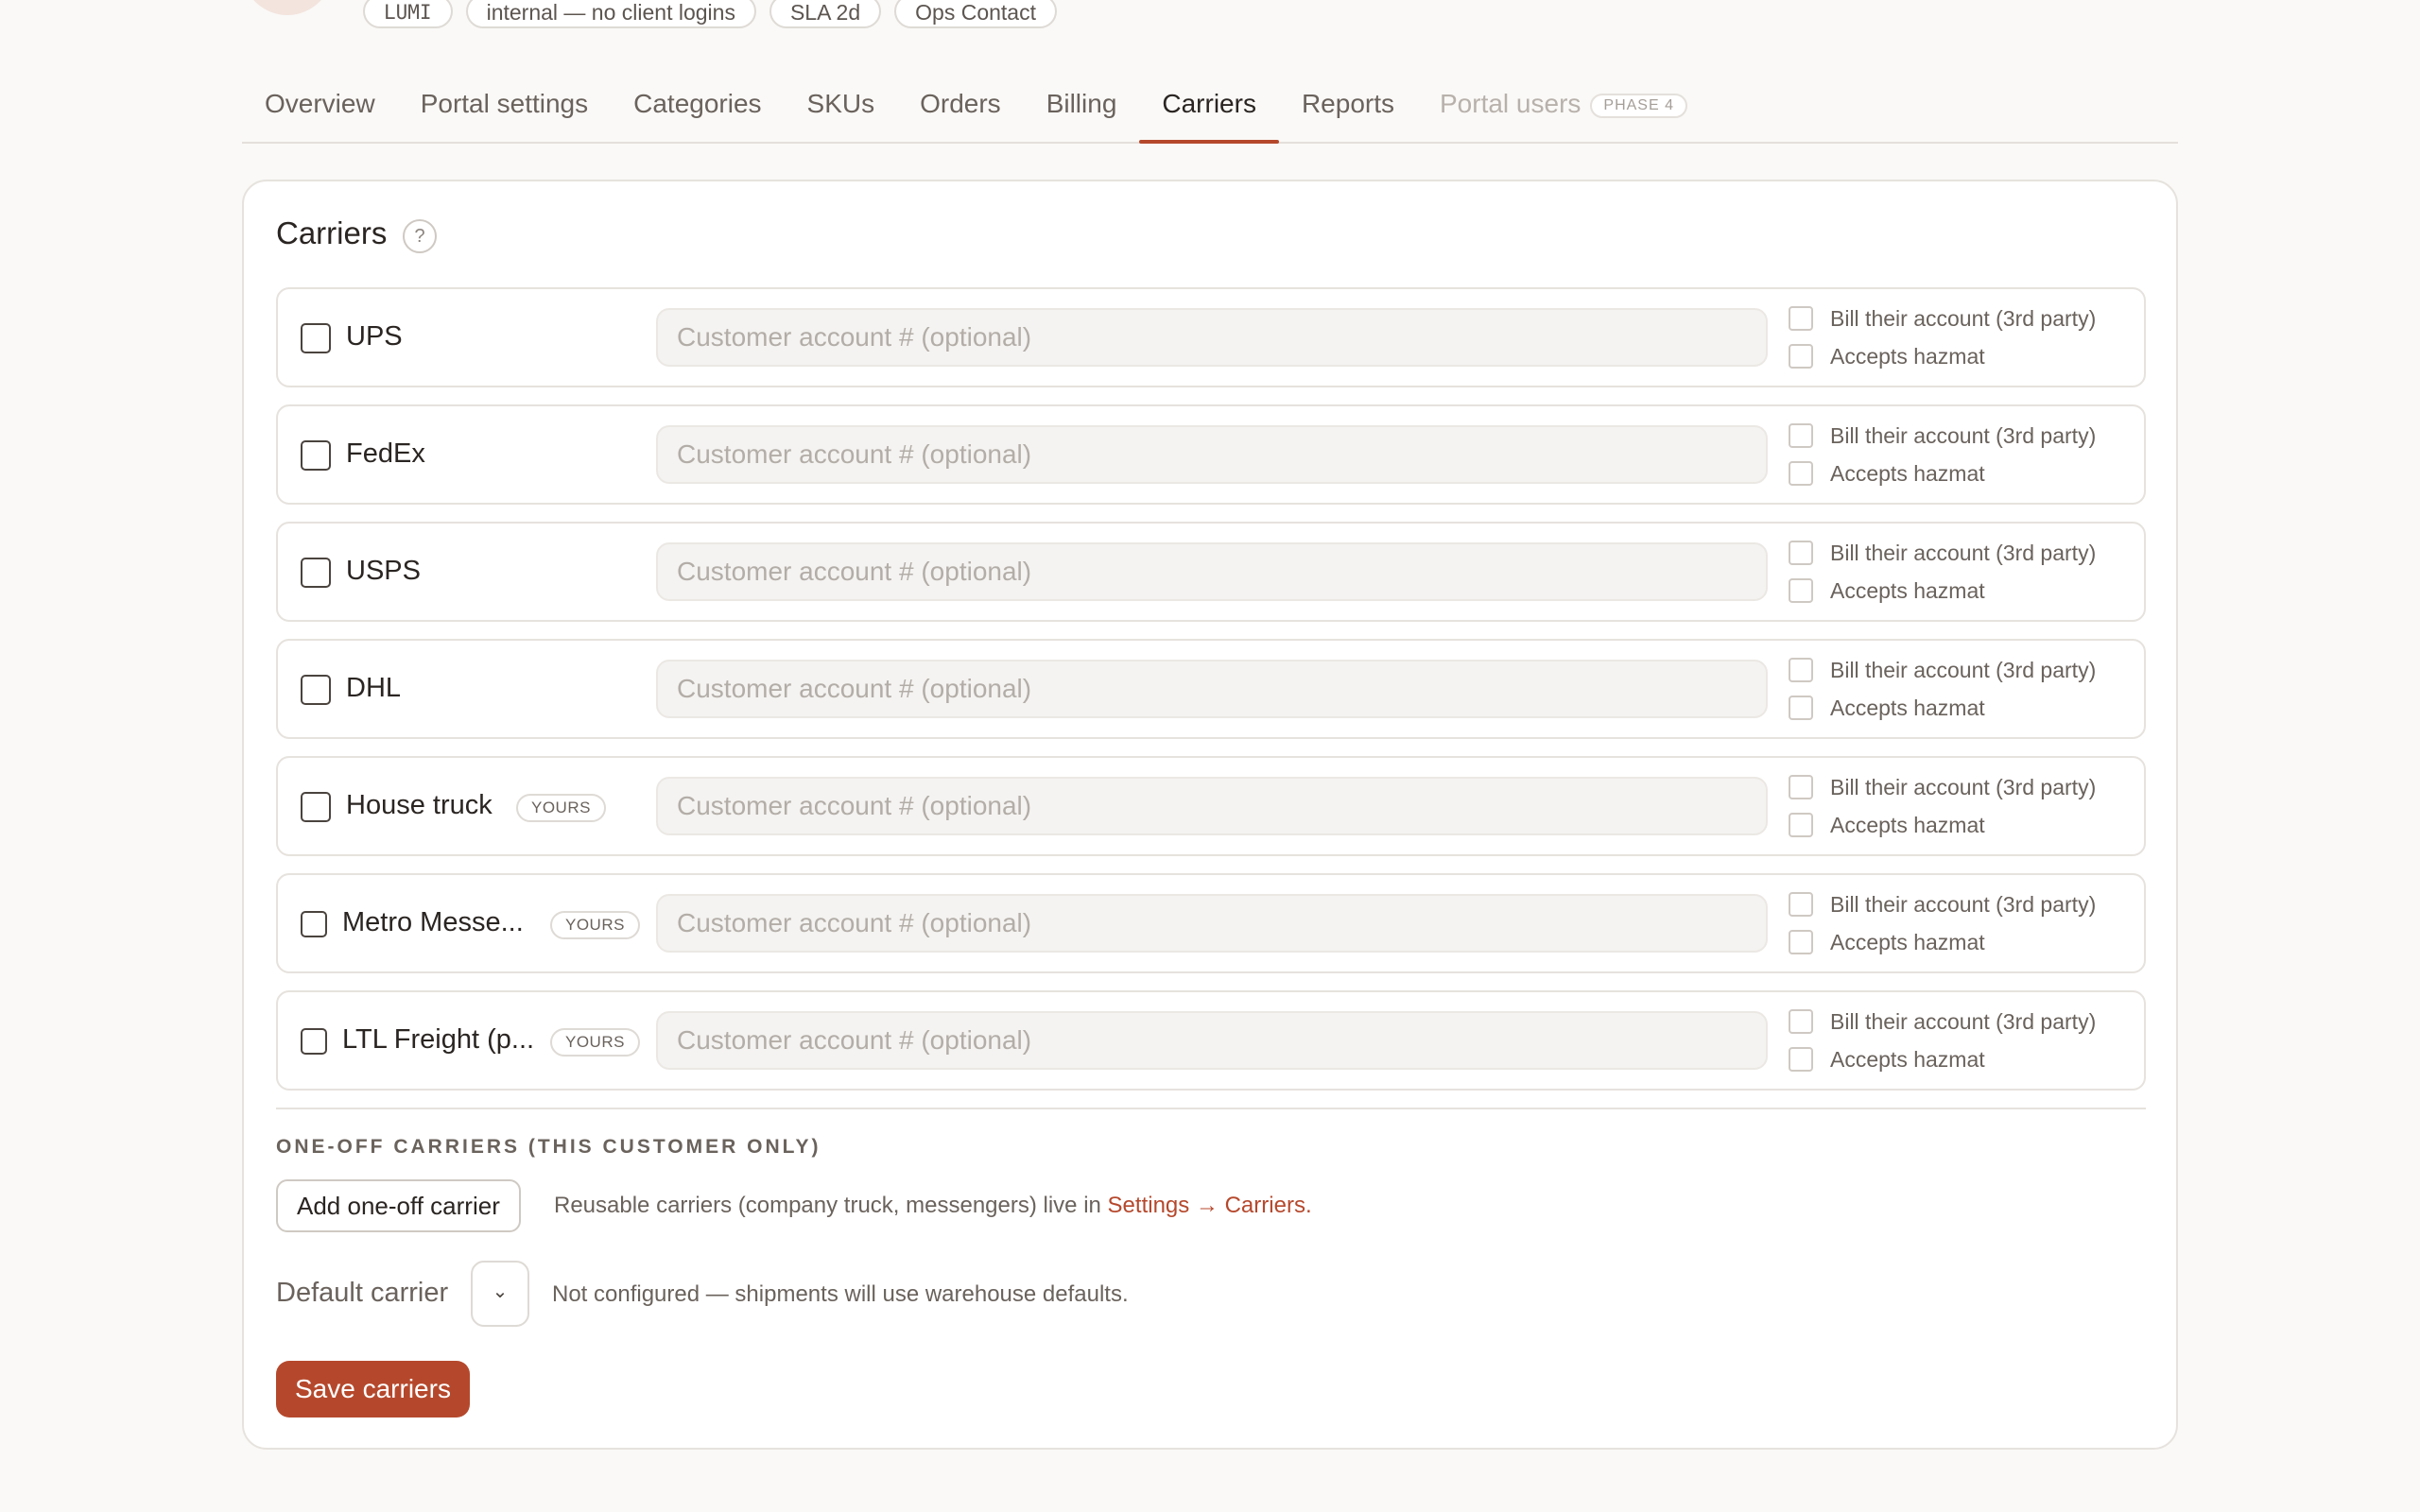 Image resolution: width=2420 pixels, height=1512 pixels. Describe the element at coordinates (374, 688) in the screenshot. I see `carrier-name: DHL` at that location.